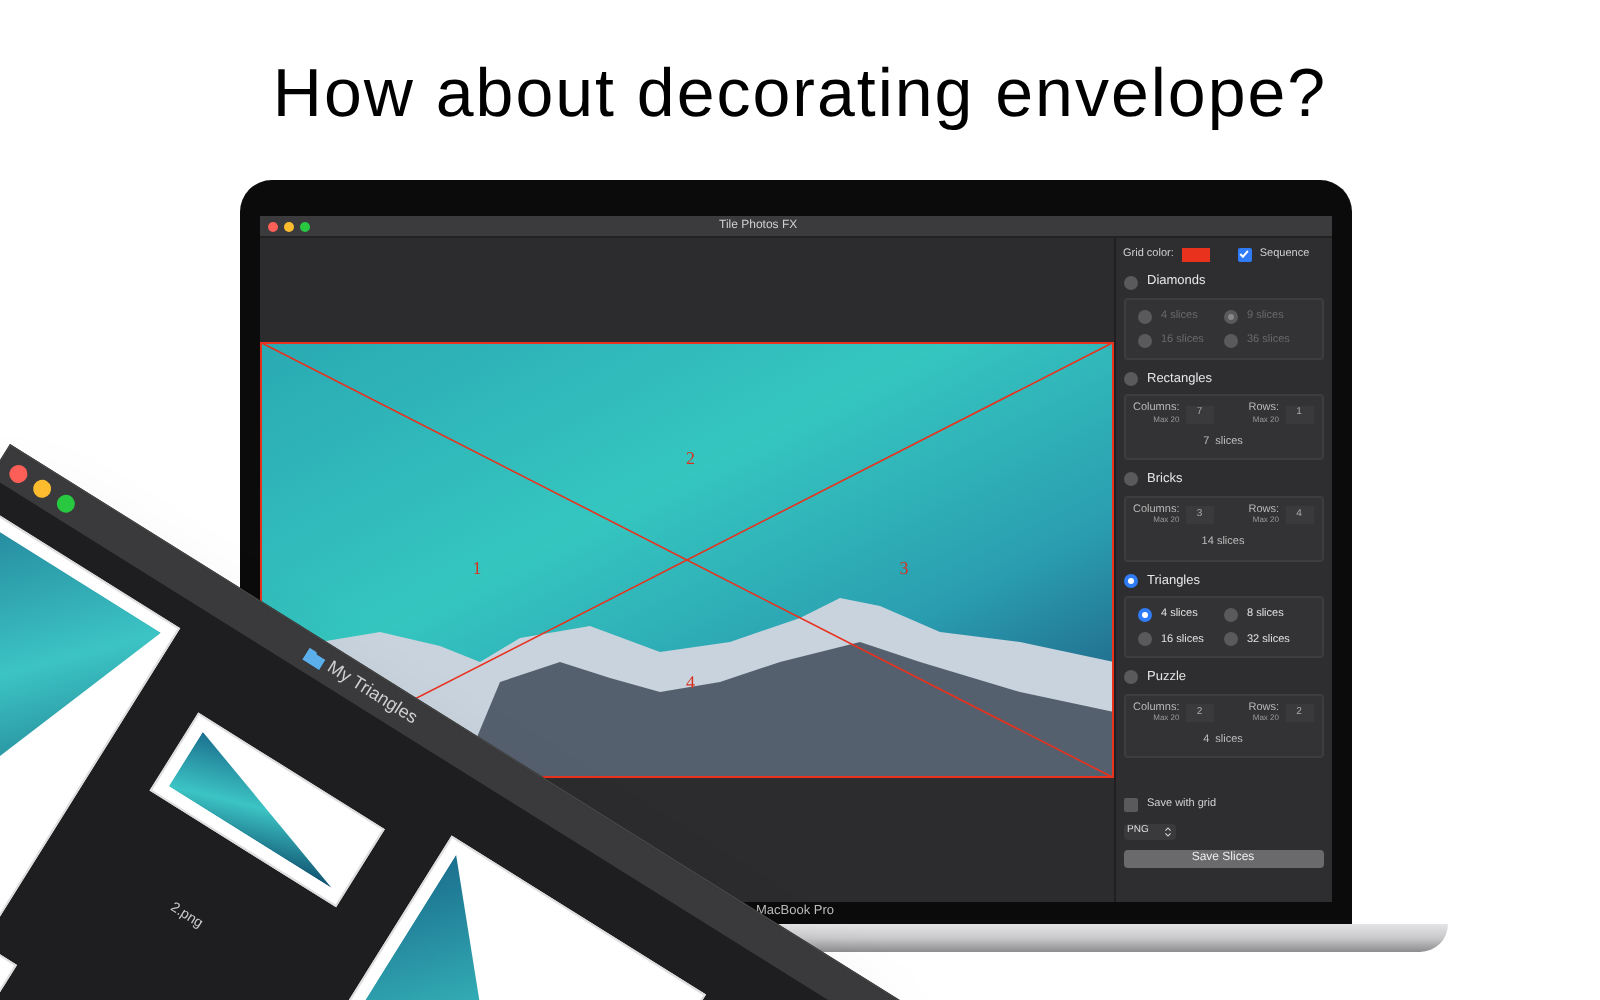 This screenshot has width=1600, height=1000. I want to click on headline: How about decorating envelope?, so click(800, 95).